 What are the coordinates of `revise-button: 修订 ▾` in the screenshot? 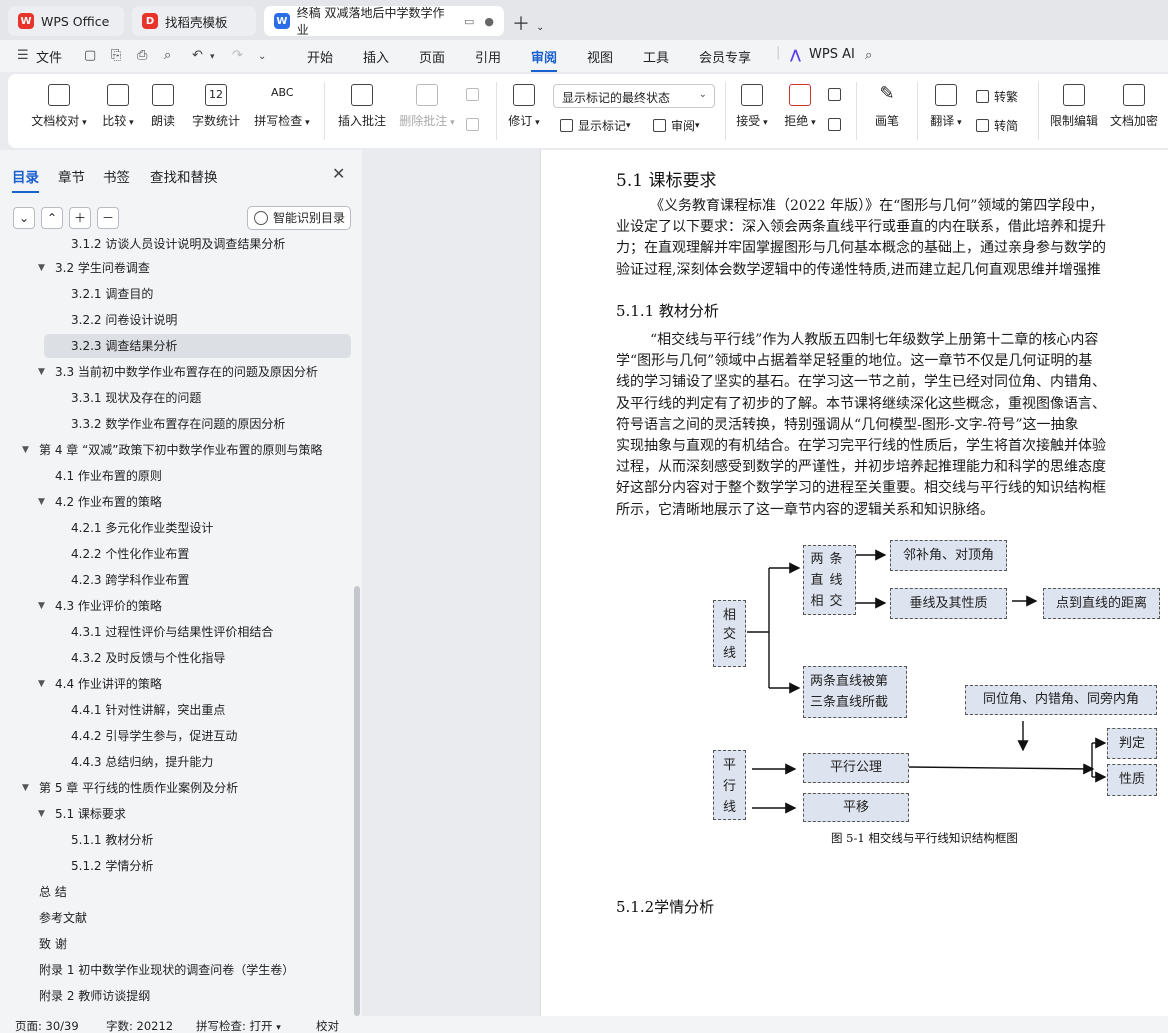 It's located at (524, 106).